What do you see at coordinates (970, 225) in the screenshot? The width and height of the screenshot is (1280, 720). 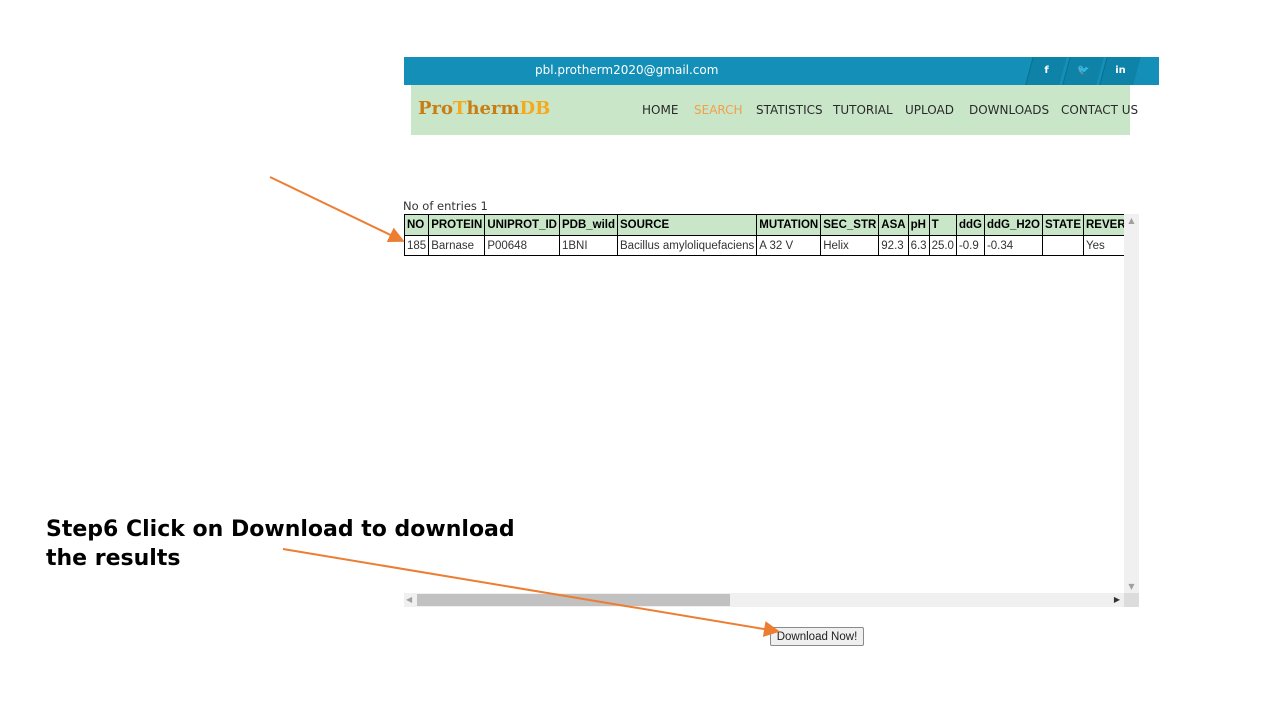 I see `col-header-ddg: ddG` at bounding box center [970, 225].